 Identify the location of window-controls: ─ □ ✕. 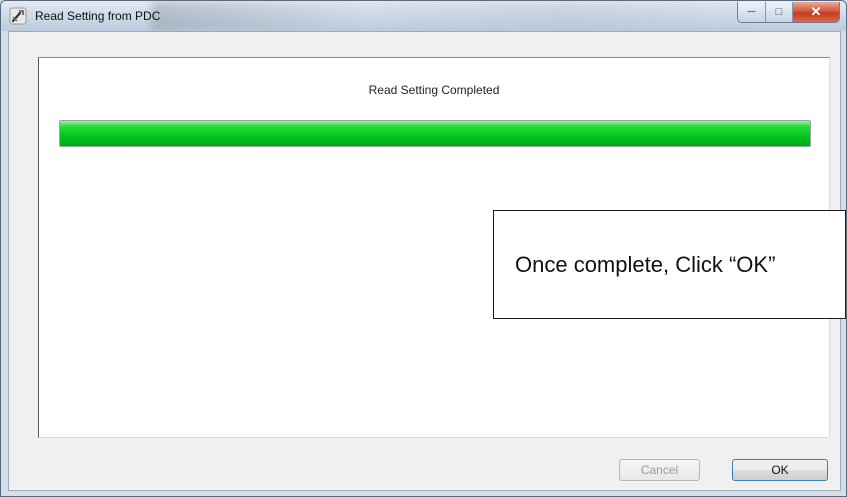
(788, 12).